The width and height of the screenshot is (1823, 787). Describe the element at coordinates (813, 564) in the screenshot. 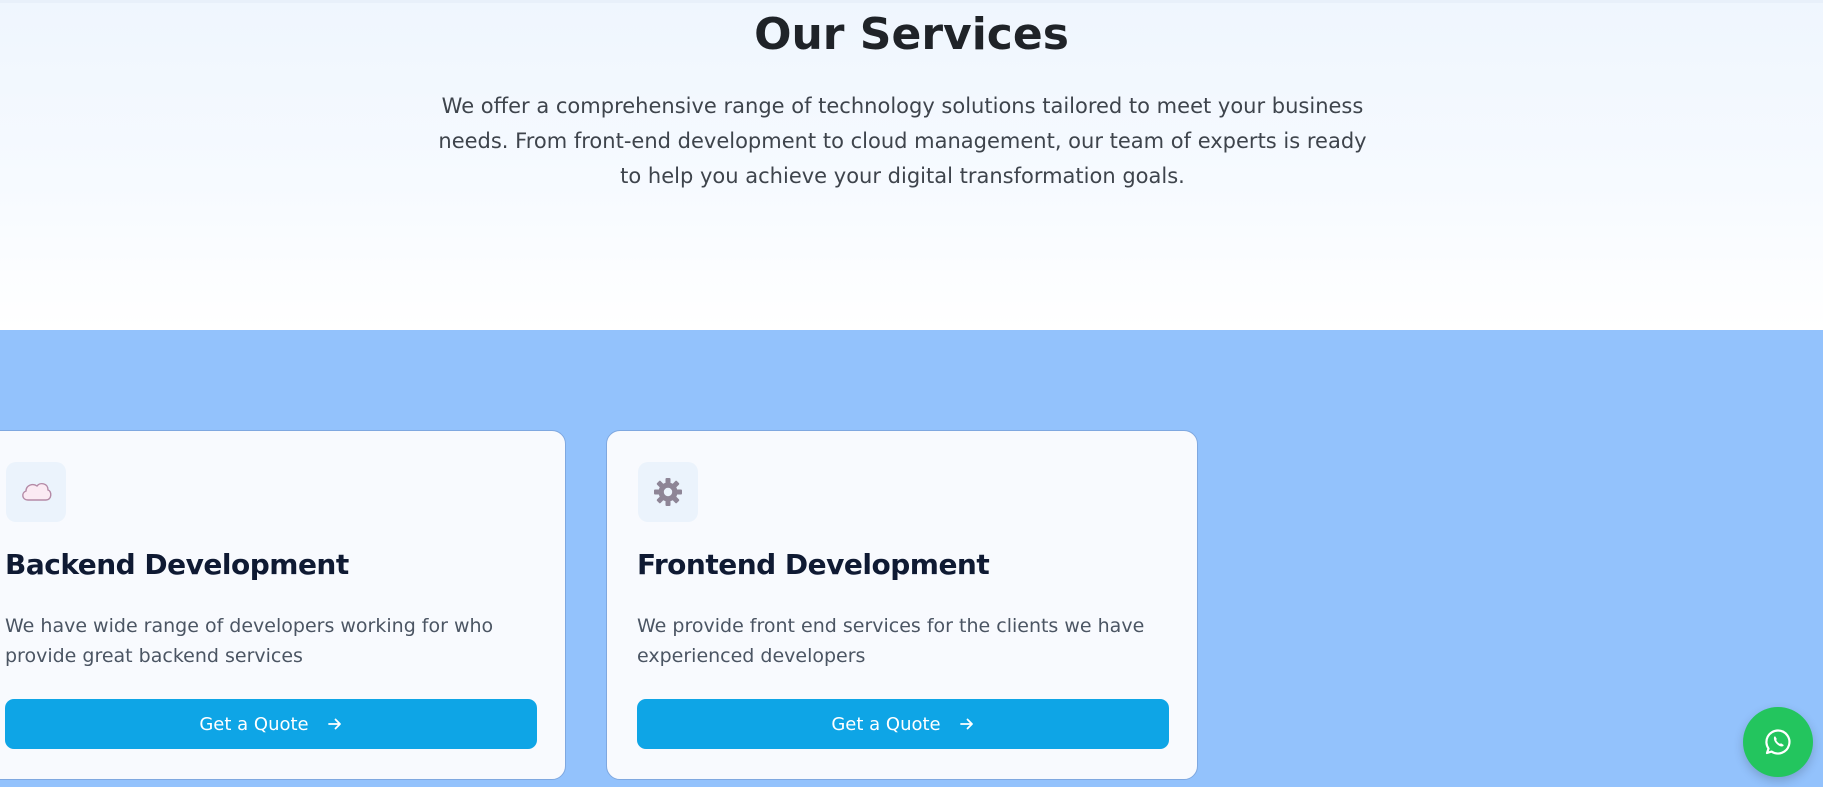

I see `service-card-title: Frontend Development` at that location.